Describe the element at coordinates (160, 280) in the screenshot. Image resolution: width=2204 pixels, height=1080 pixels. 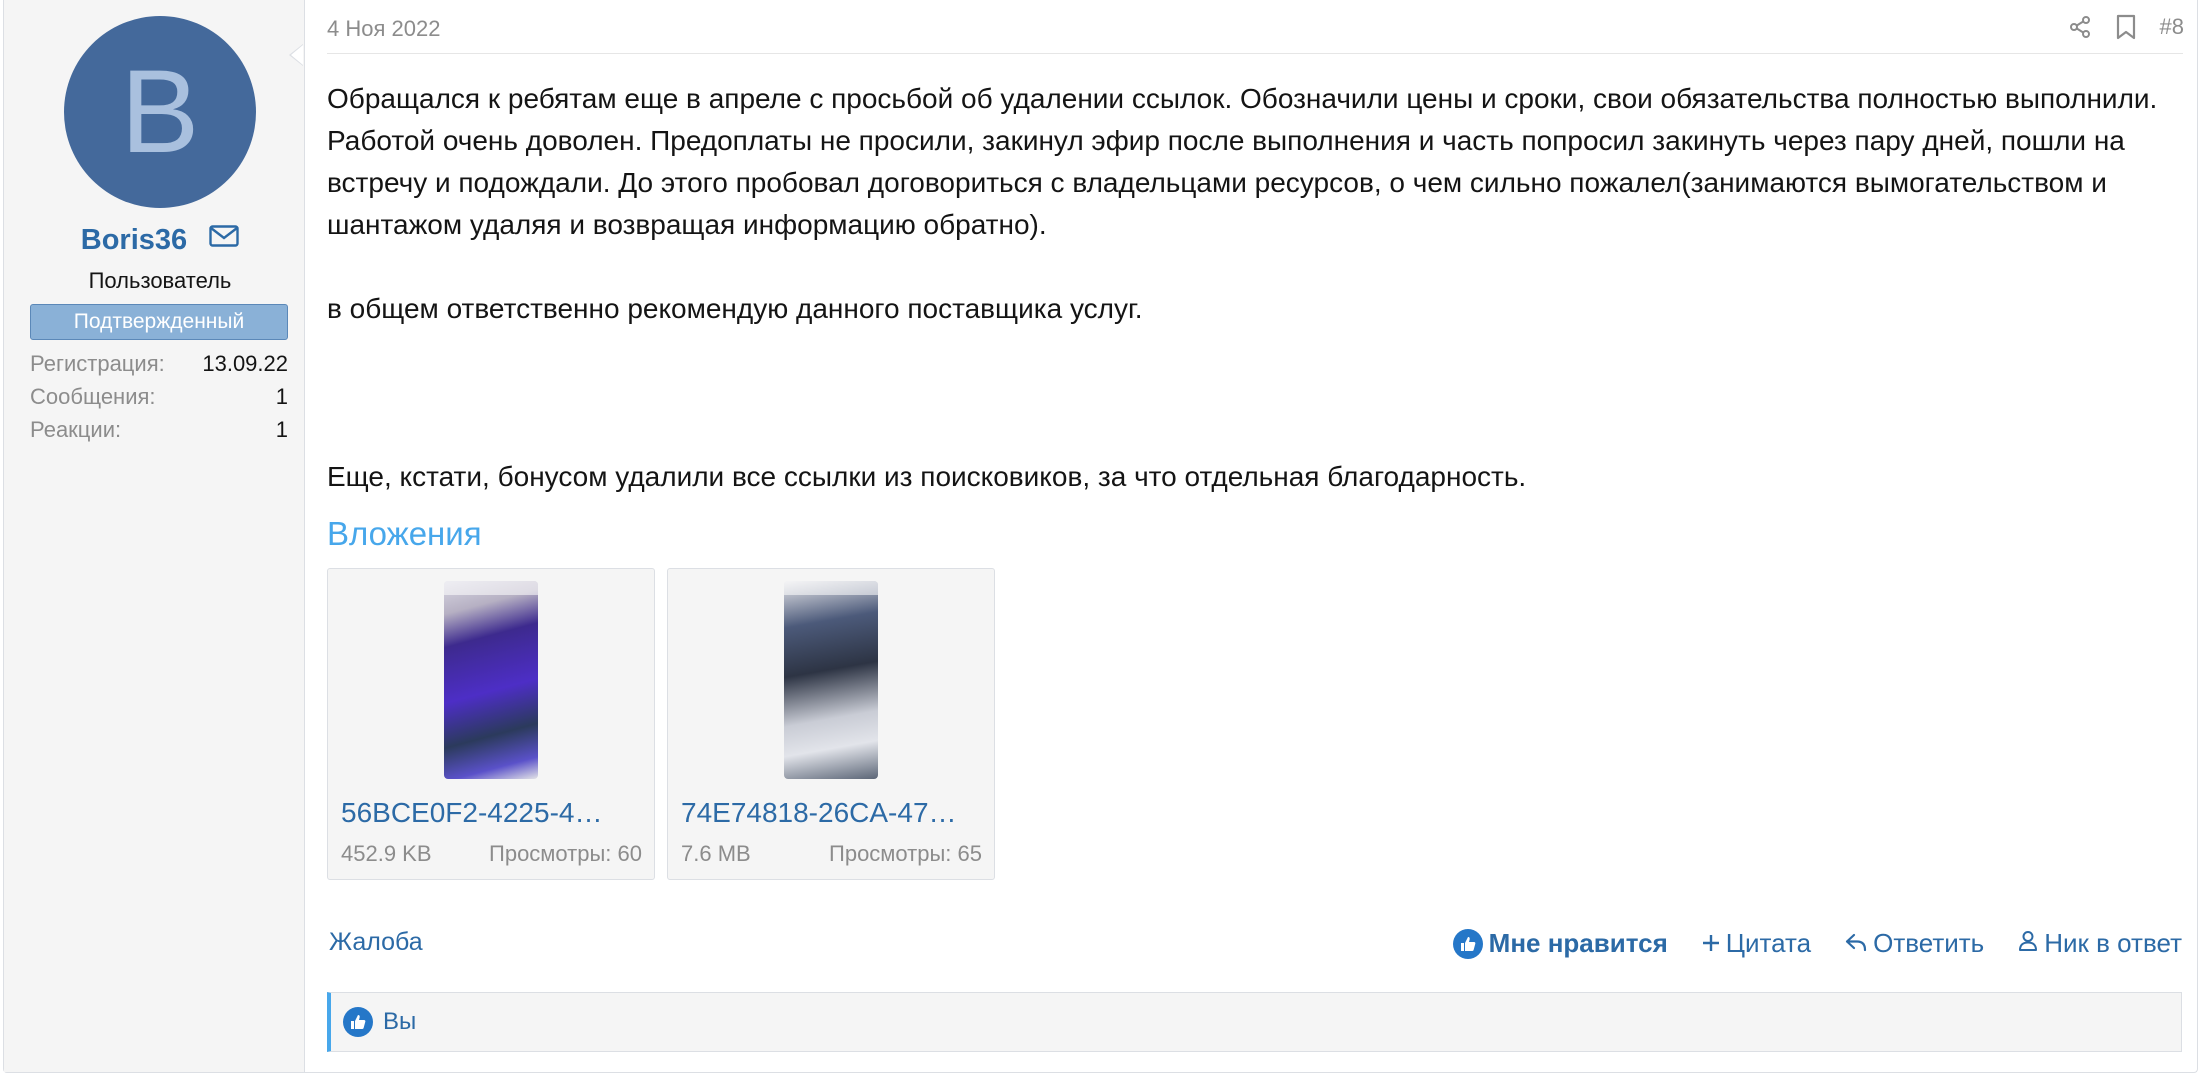
I see `user-title: Пользователь` at that location.